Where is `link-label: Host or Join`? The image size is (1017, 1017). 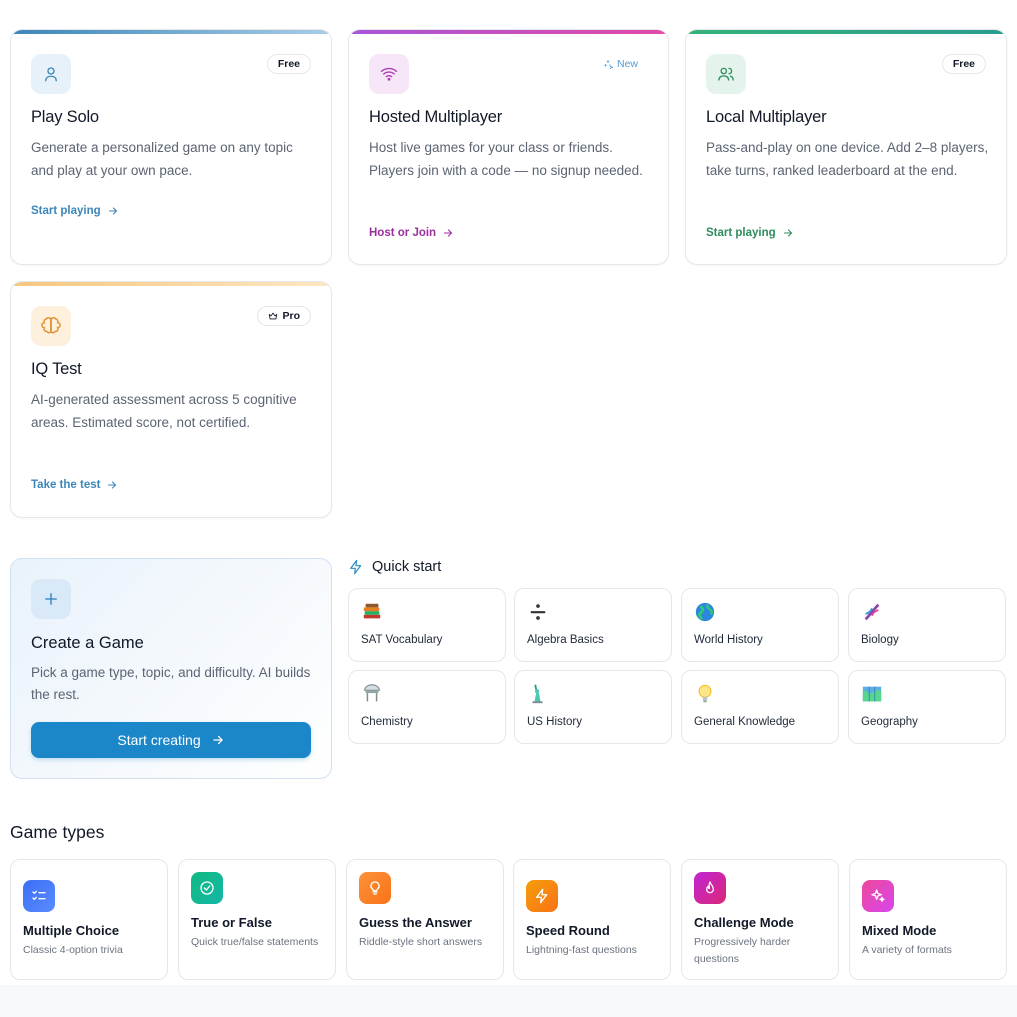 link-label: Host or Join is located at coordinates (403, 233).